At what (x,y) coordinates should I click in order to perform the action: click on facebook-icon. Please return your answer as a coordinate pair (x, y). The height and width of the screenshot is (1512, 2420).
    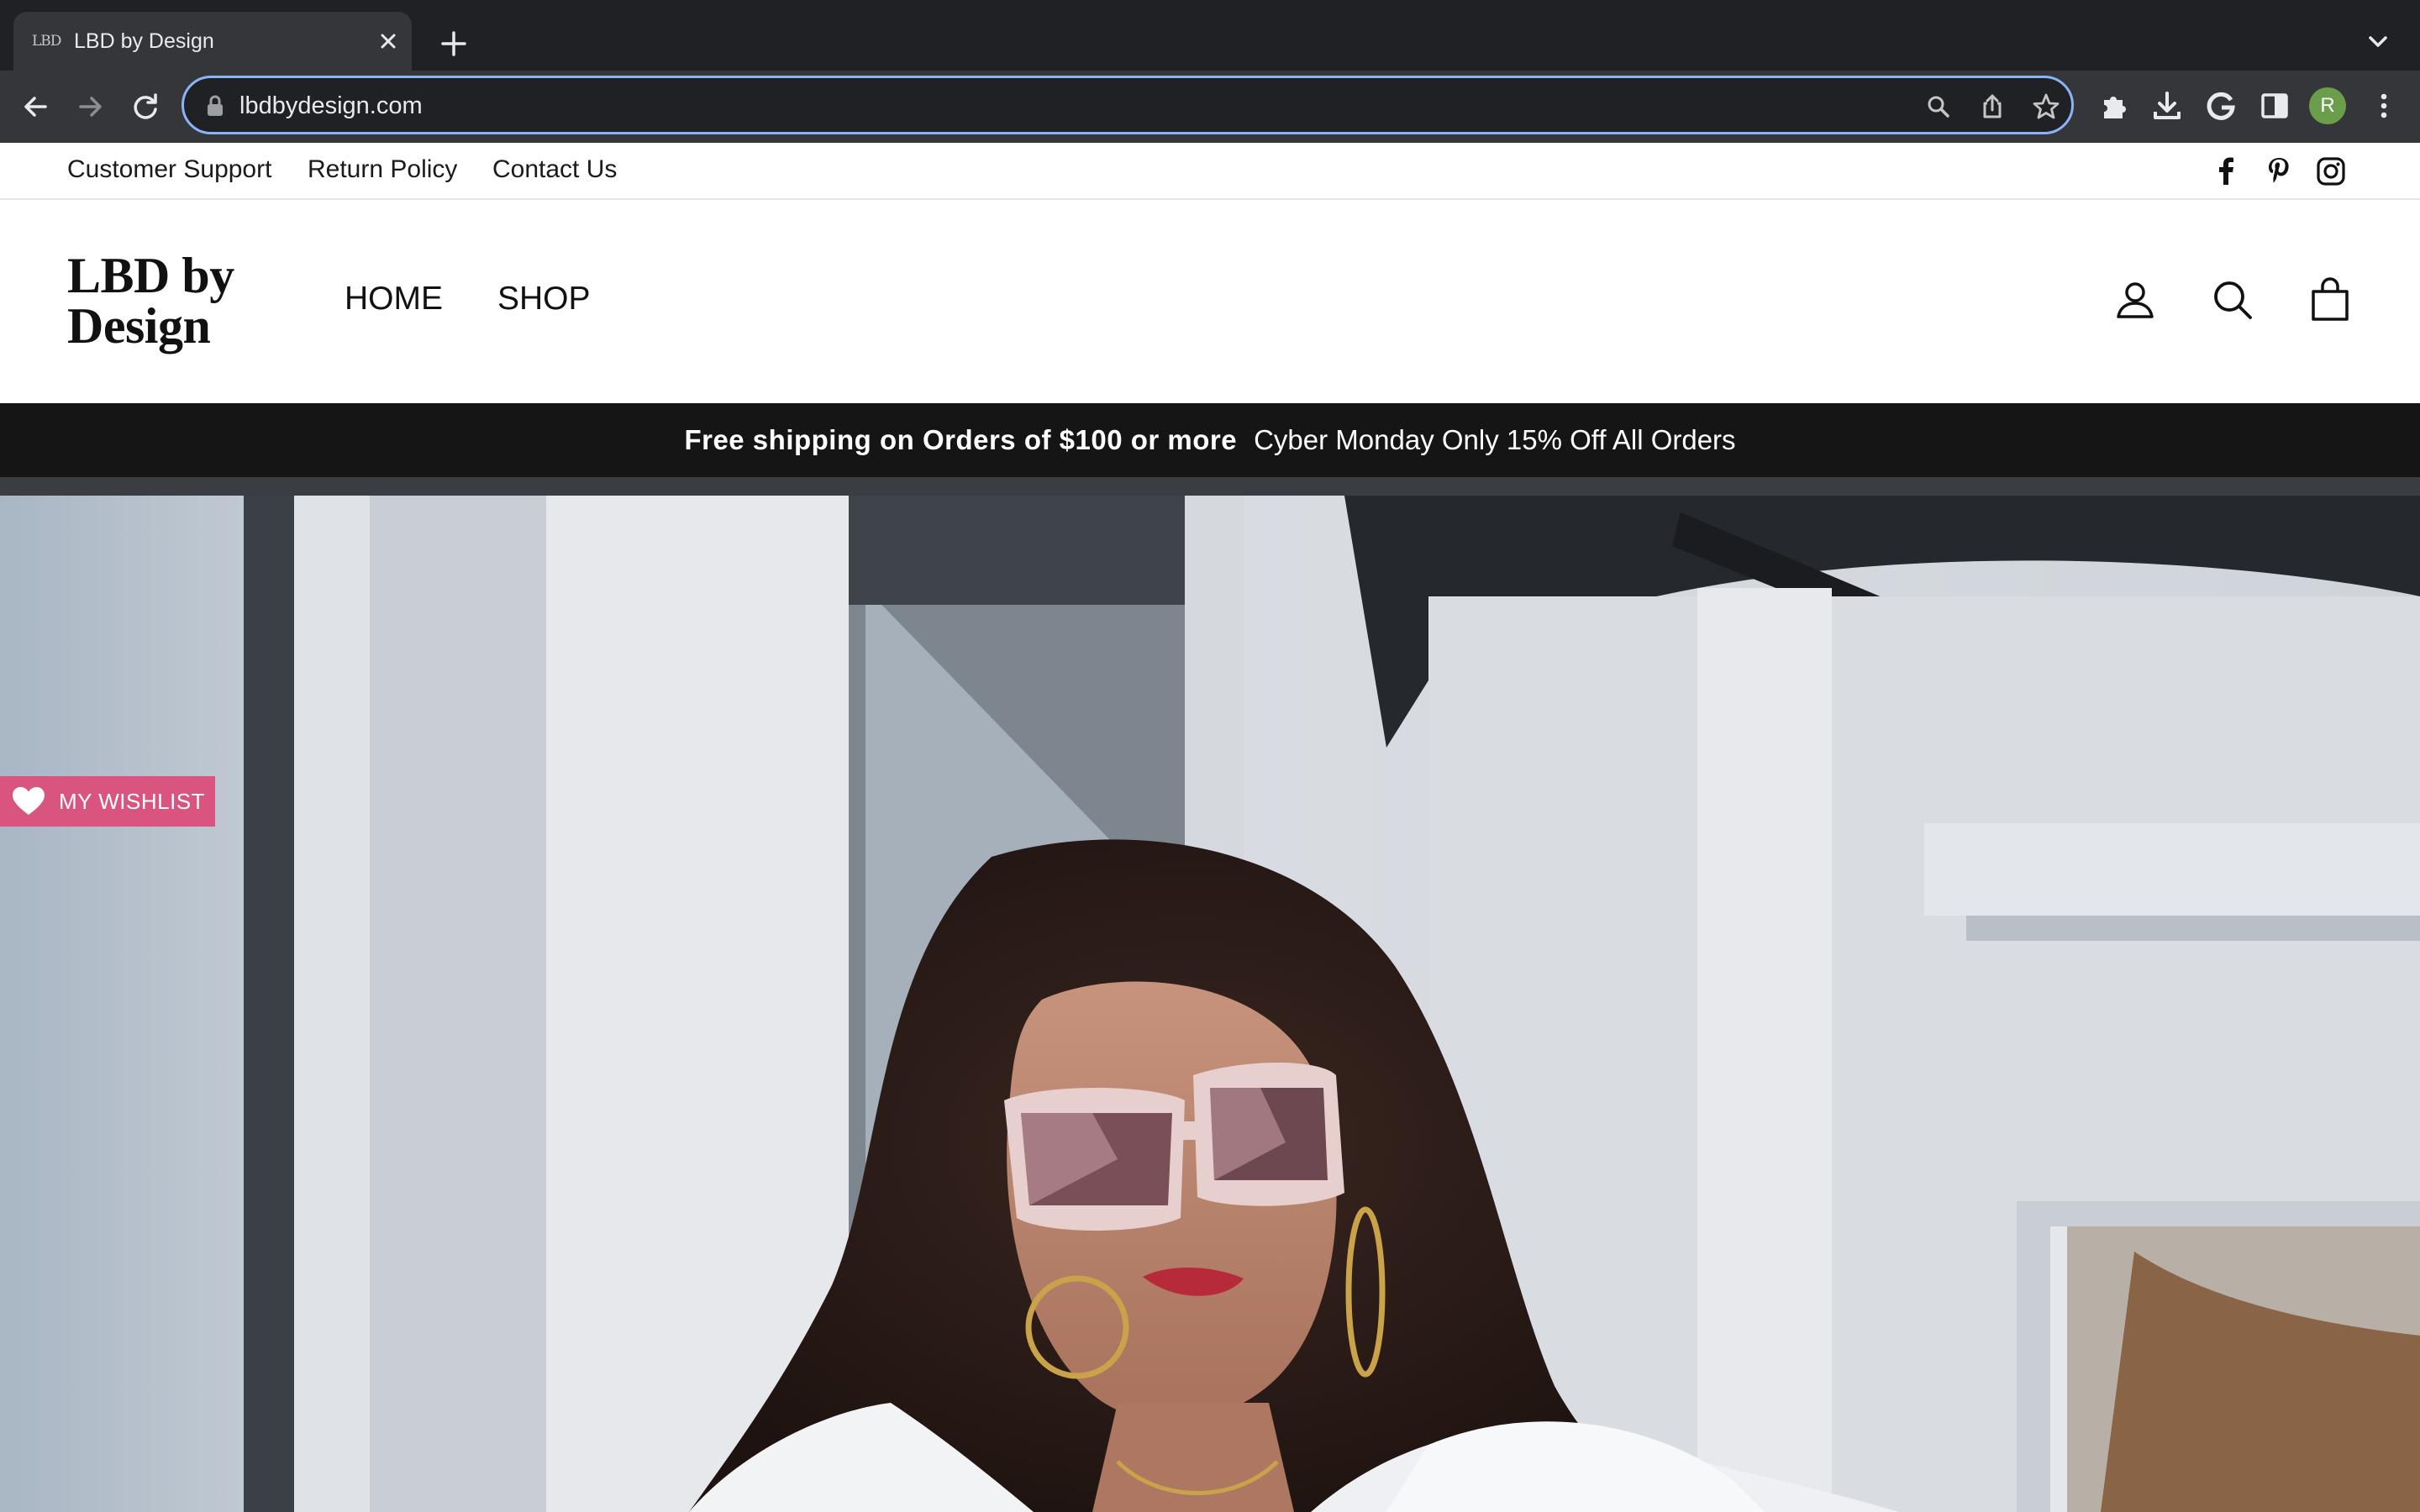
    Looking at the image, I should click on (2227, 171).